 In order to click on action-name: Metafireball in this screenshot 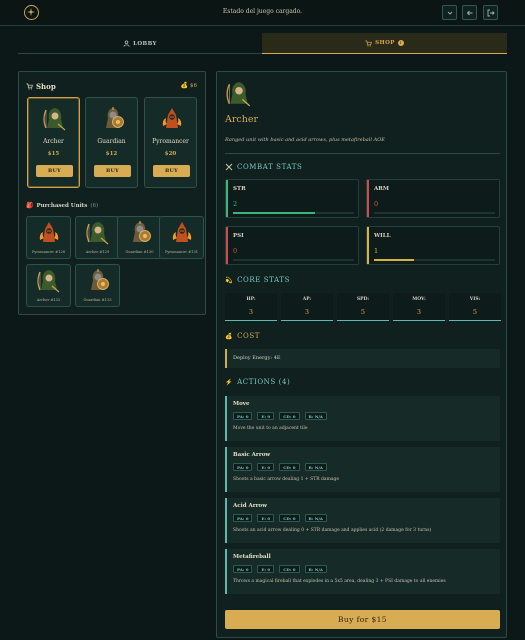, I will do `click(252, 557)`.